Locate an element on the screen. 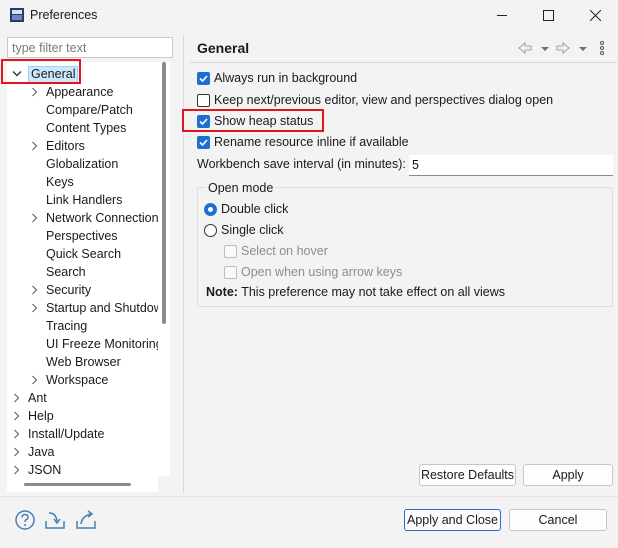  filter-input is located at coordinates (90, 47).